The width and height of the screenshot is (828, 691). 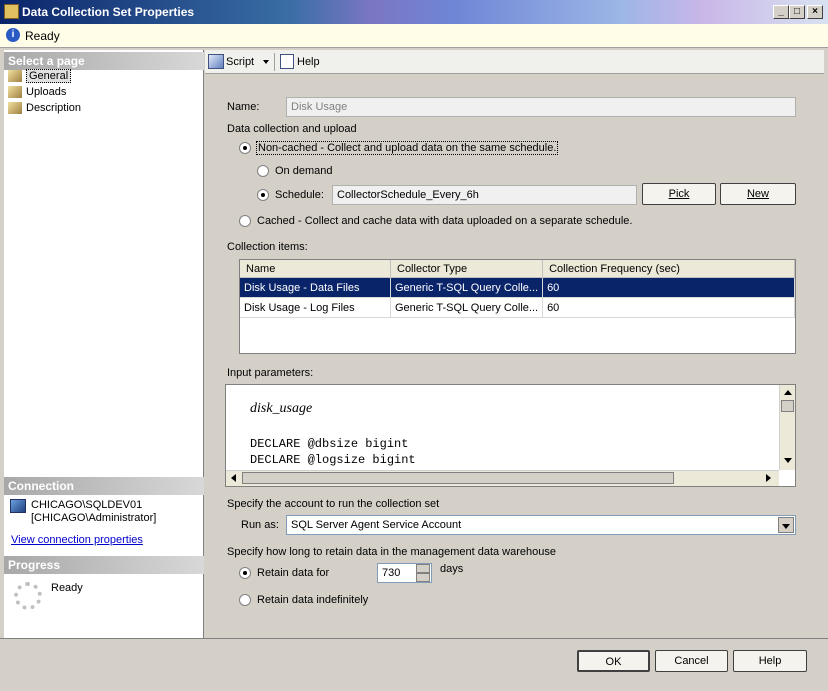 What do you see at coordinates (668, 269) in the screenshot?
I see `column-header-frequency: Collection Frequency (sec)` at bounding box center [668, 269].